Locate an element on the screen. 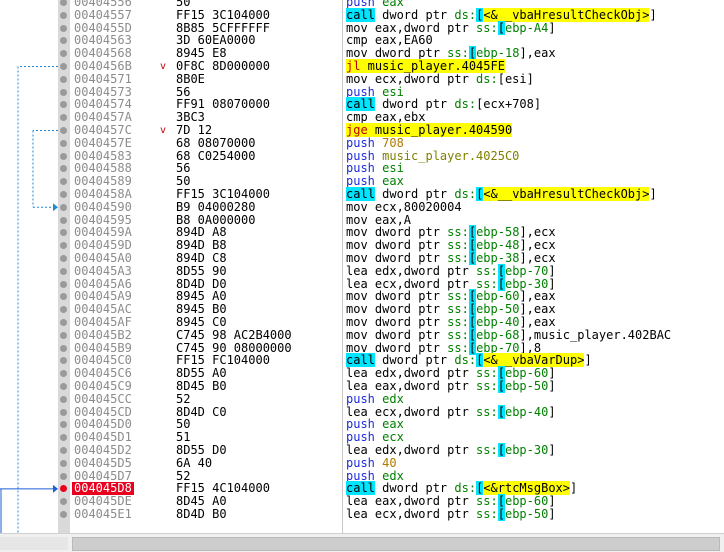 The height and width of the screenshot is (552, 724). address-cell: 004045E1 is located at coordinates (103, 514).